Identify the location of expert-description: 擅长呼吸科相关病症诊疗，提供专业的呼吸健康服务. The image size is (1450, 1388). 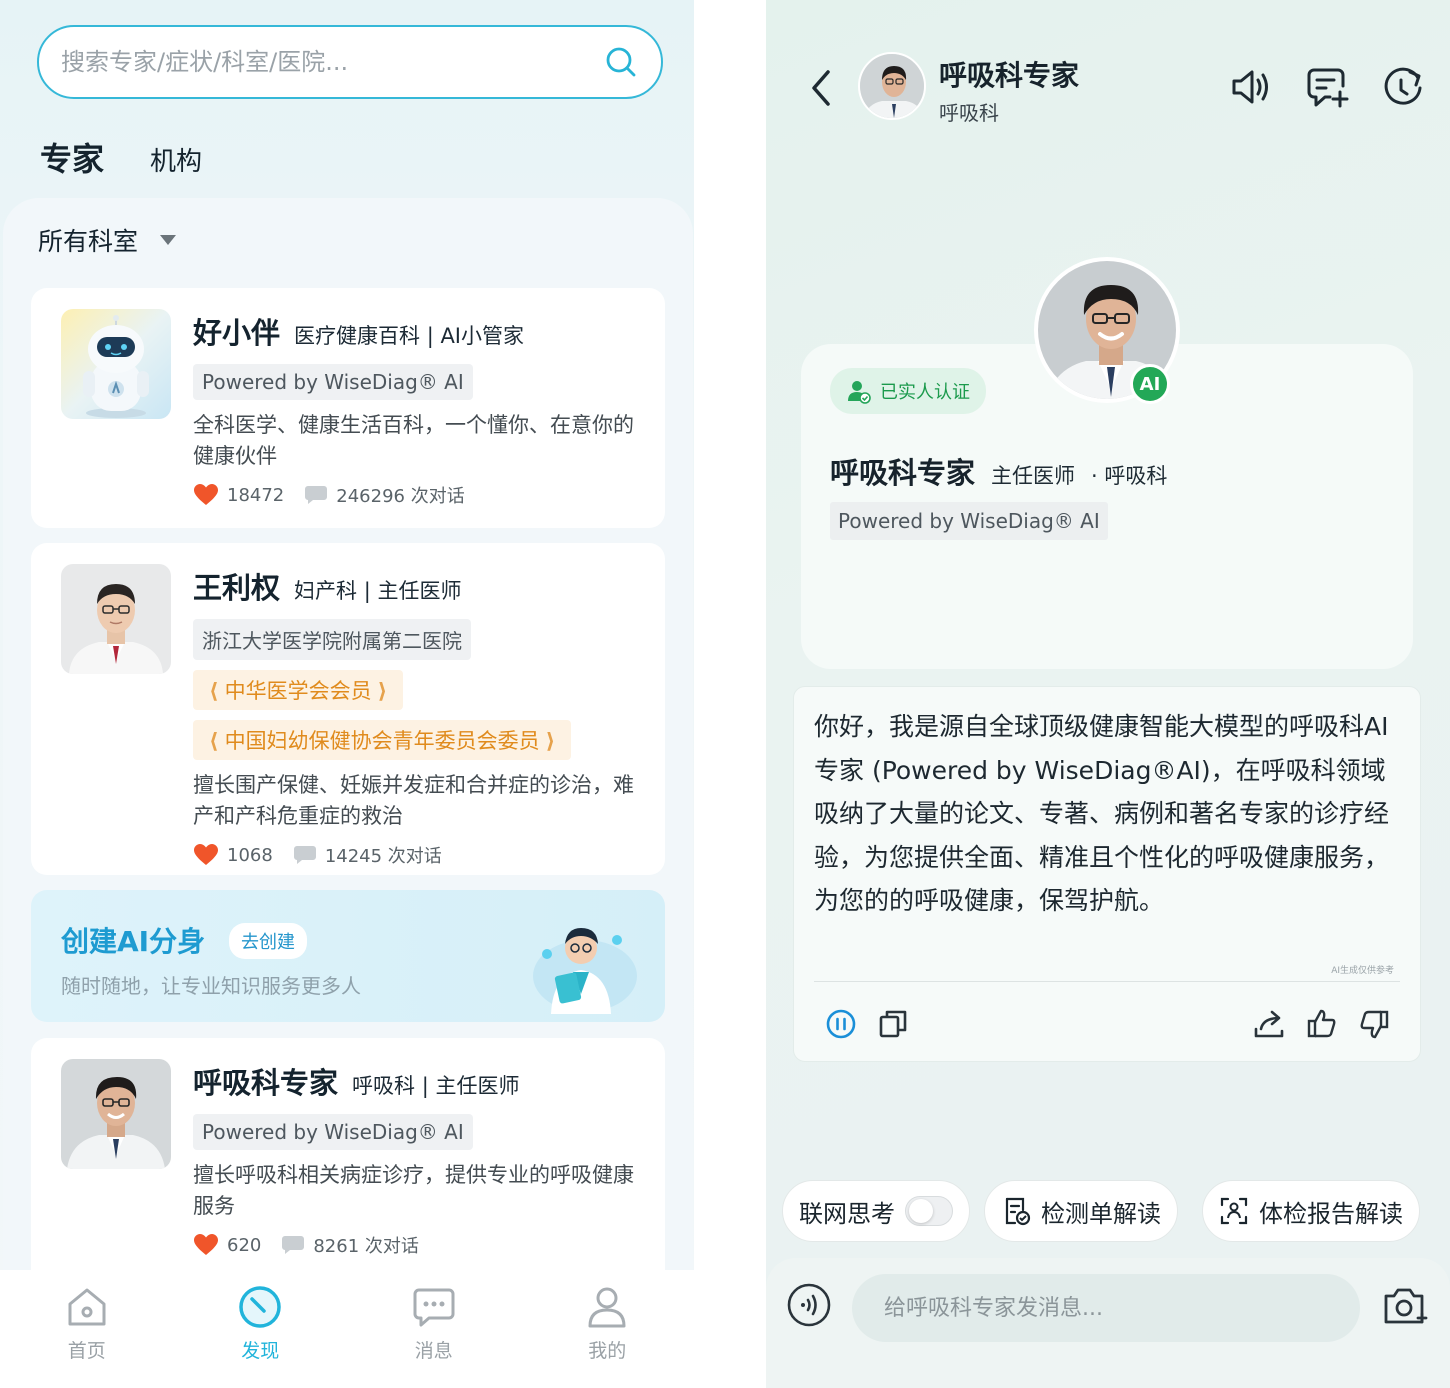
(413, 1190).